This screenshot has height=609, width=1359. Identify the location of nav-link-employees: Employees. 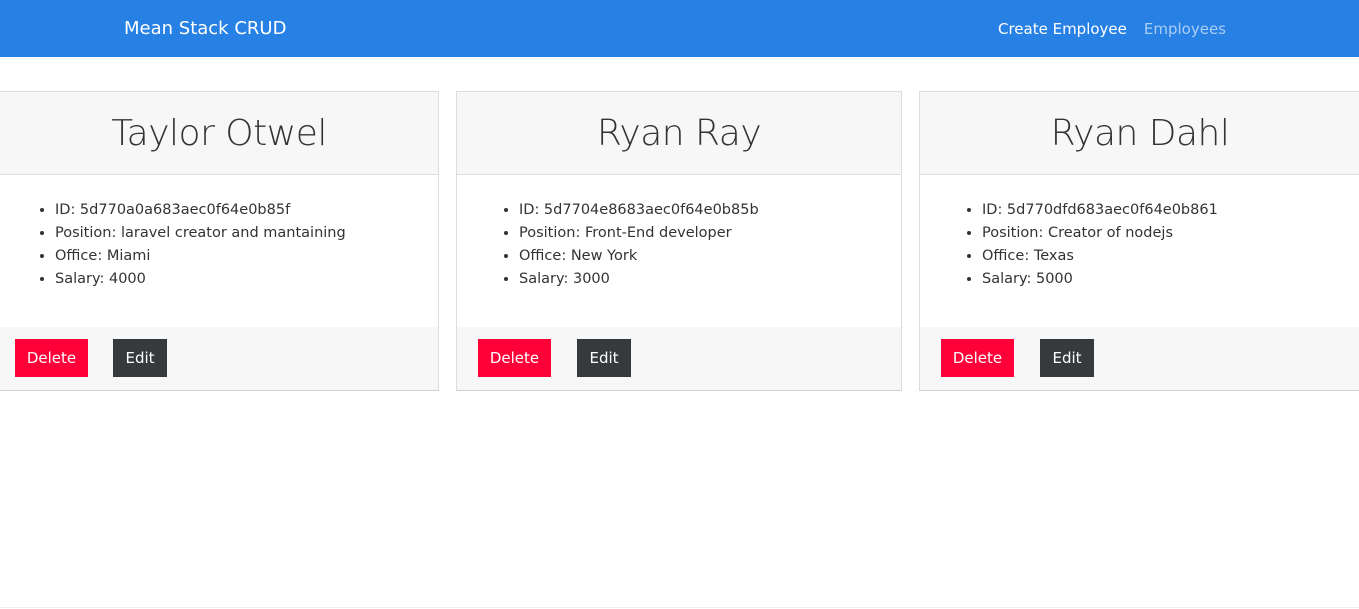
(1185, 29).